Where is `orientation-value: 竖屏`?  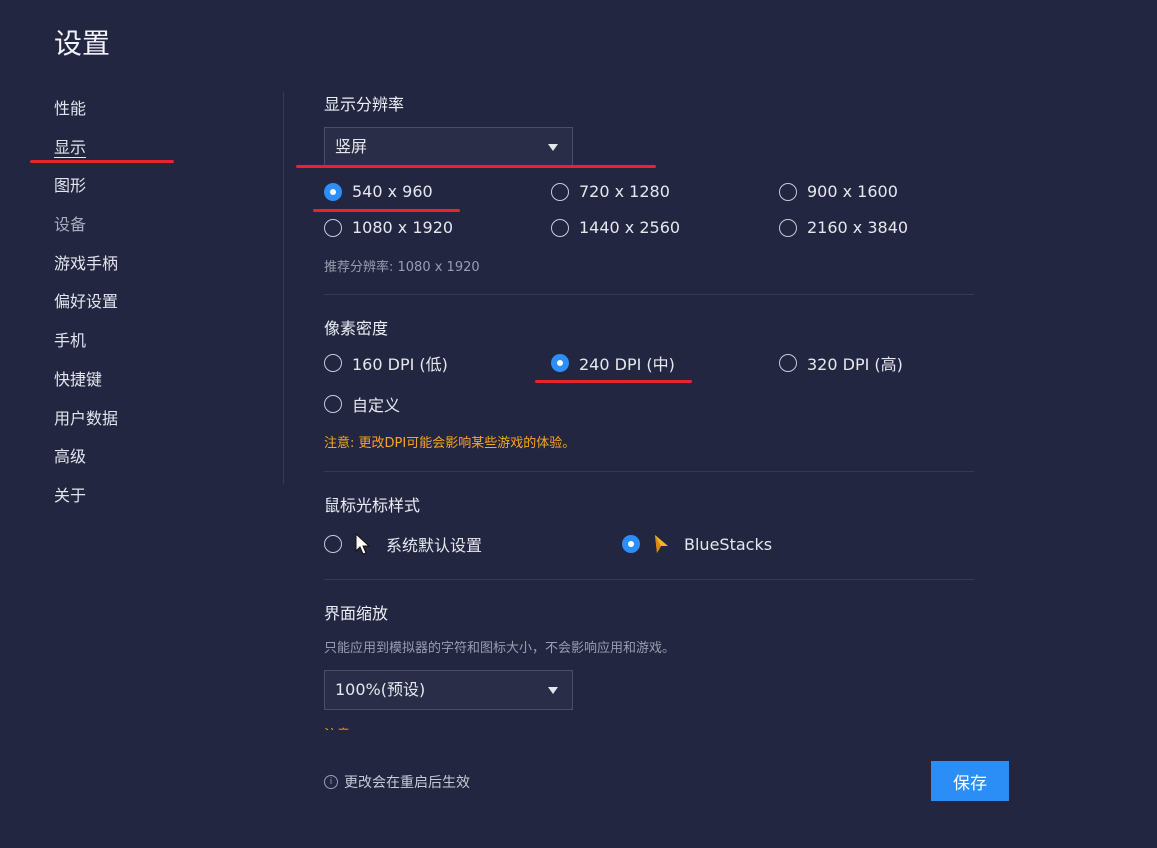 orientation-value: 竖屏 is located at coordinates (351, 146).